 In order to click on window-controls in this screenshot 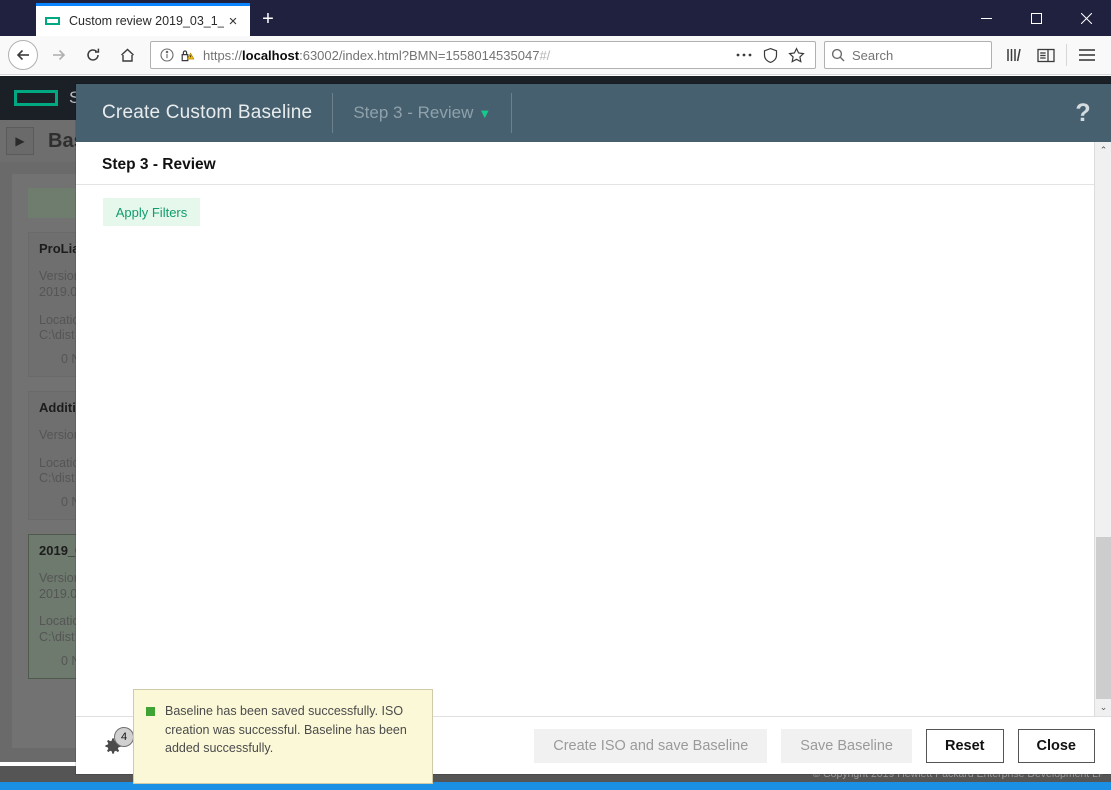, I will do `click(1036, 18)`.